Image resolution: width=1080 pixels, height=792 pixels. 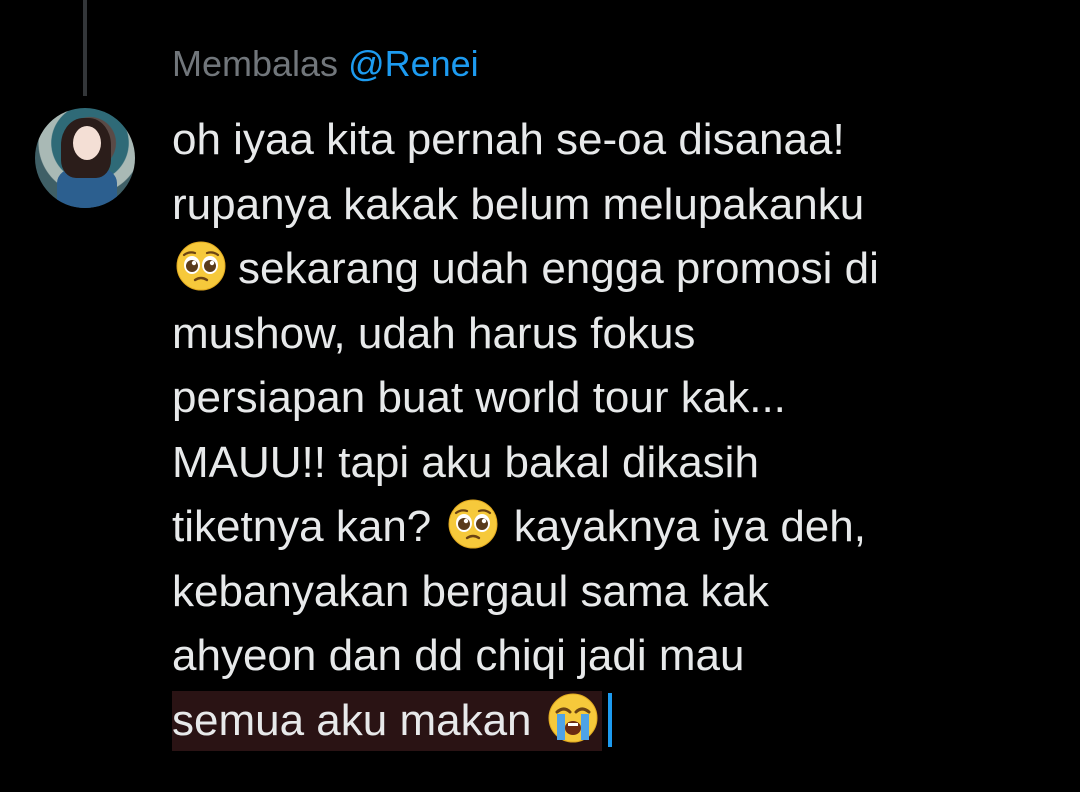 I want to click on tweet-line-3: sekarang udah engga promosi di, so click(x=622, y=269).